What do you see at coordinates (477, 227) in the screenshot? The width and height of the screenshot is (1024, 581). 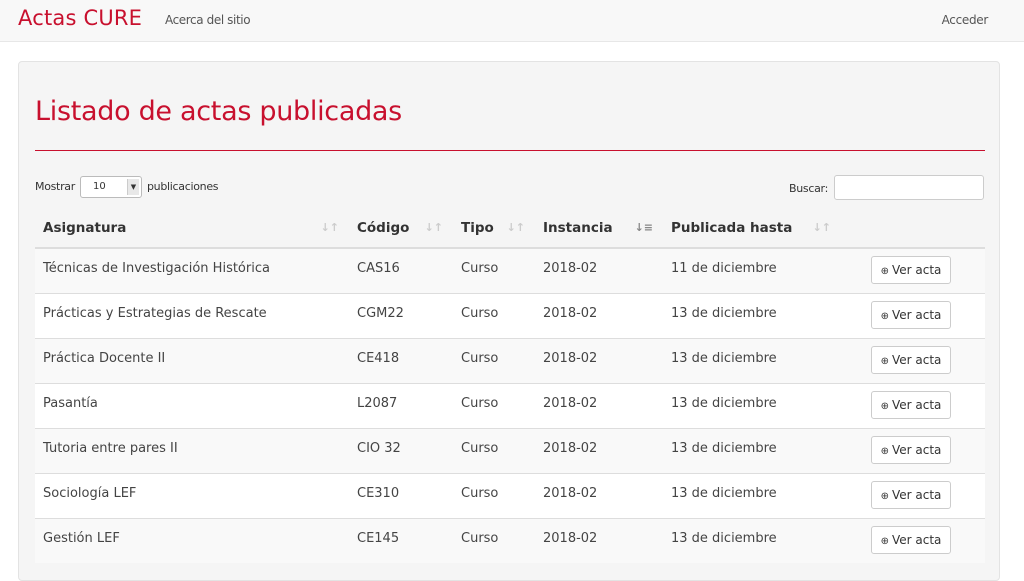 I see `column-header-label: Tipo` at bounding box center [477, 227].